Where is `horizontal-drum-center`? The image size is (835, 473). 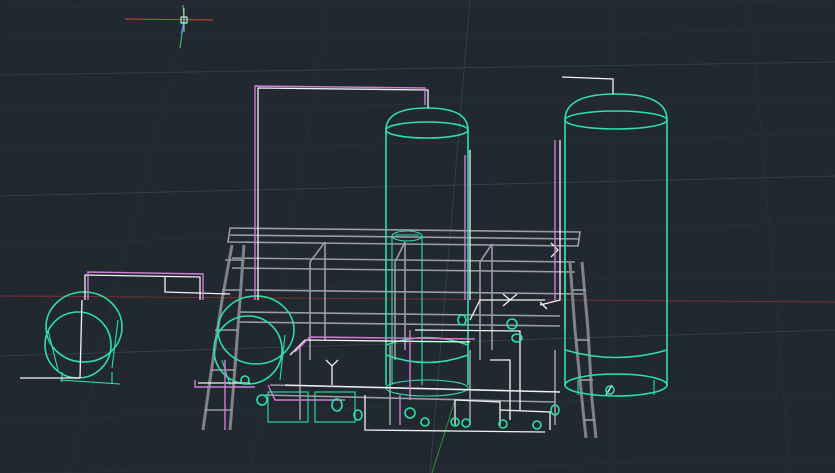
horizontal-drum-center is located at coordinates (254, 340).